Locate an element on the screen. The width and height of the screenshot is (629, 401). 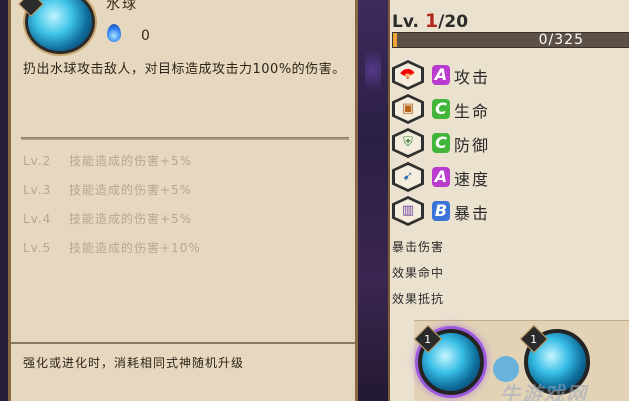
exp-bar is located at coordinates (510, 40).